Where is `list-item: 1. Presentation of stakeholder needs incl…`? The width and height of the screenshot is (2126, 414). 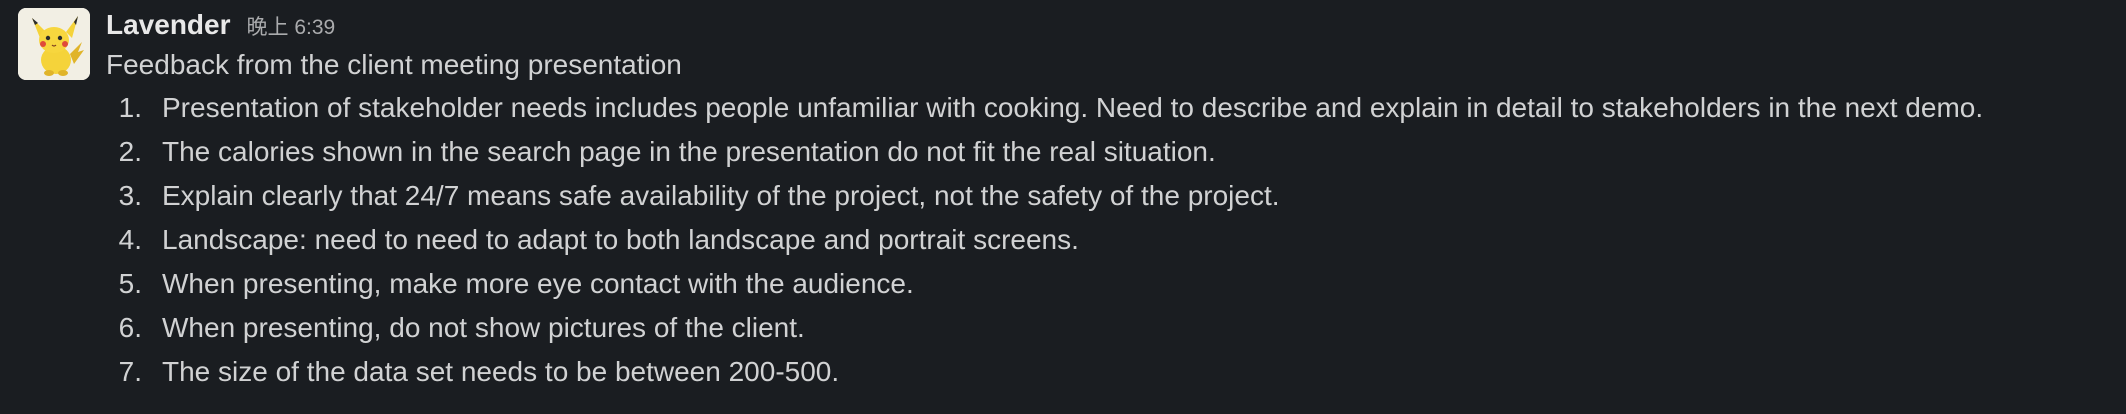 list-item: 1. Presentation of stakeholder needs incl… is located at coordinates (1106, 108).